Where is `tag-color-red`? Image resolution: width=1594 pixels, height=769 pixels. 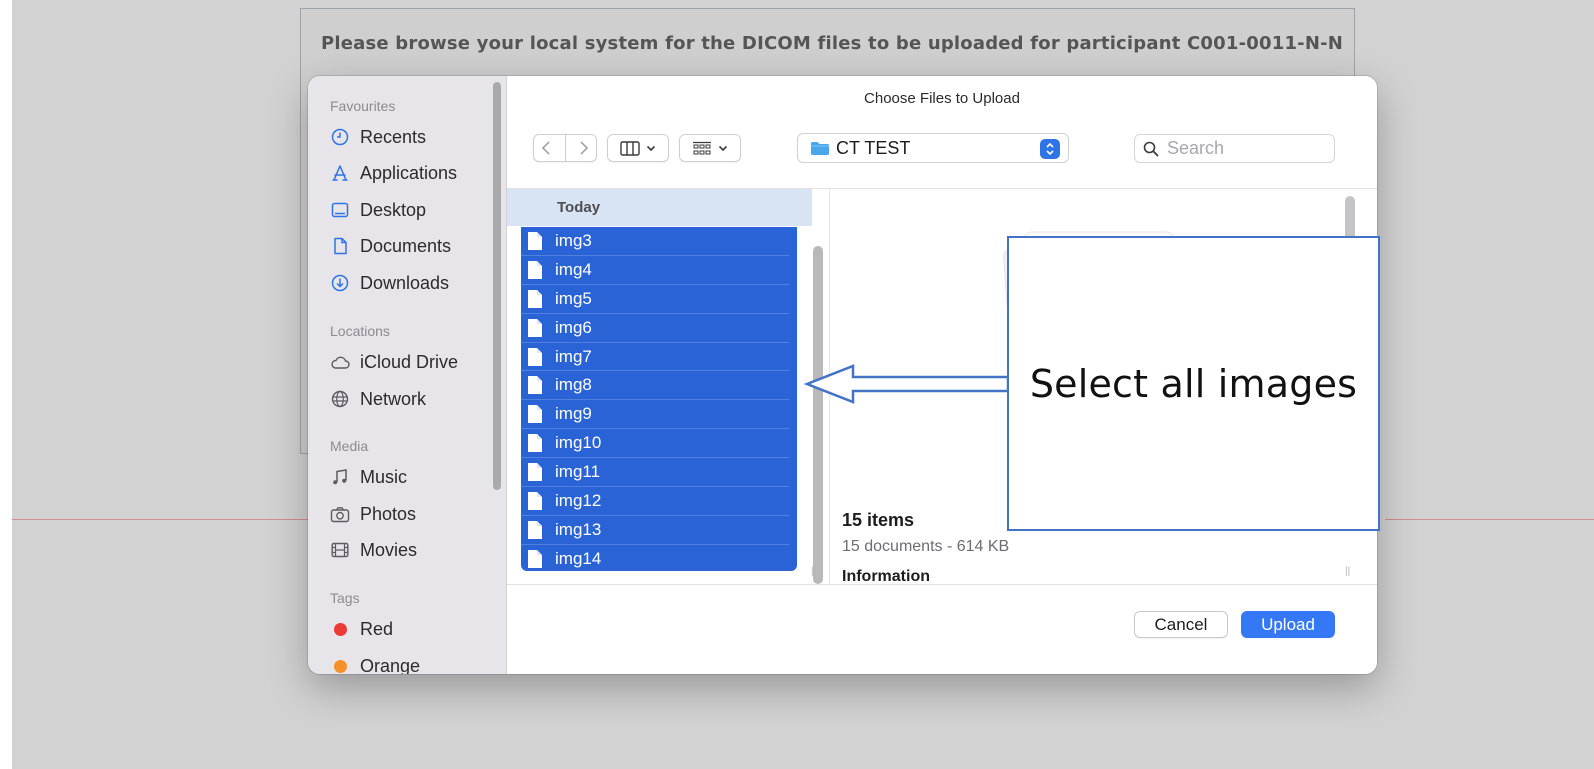
tag-color-red is located at coordinates (340, 629).